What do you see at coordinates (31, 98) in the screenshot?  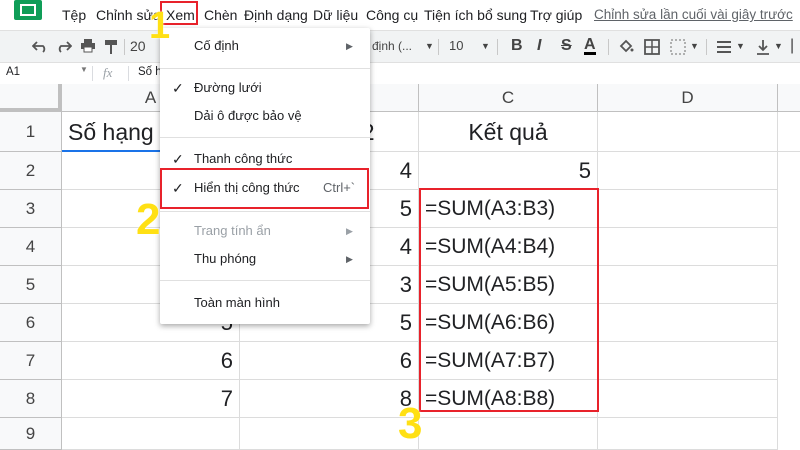 I see `select-all-corner` at bounding box center [31, 98].